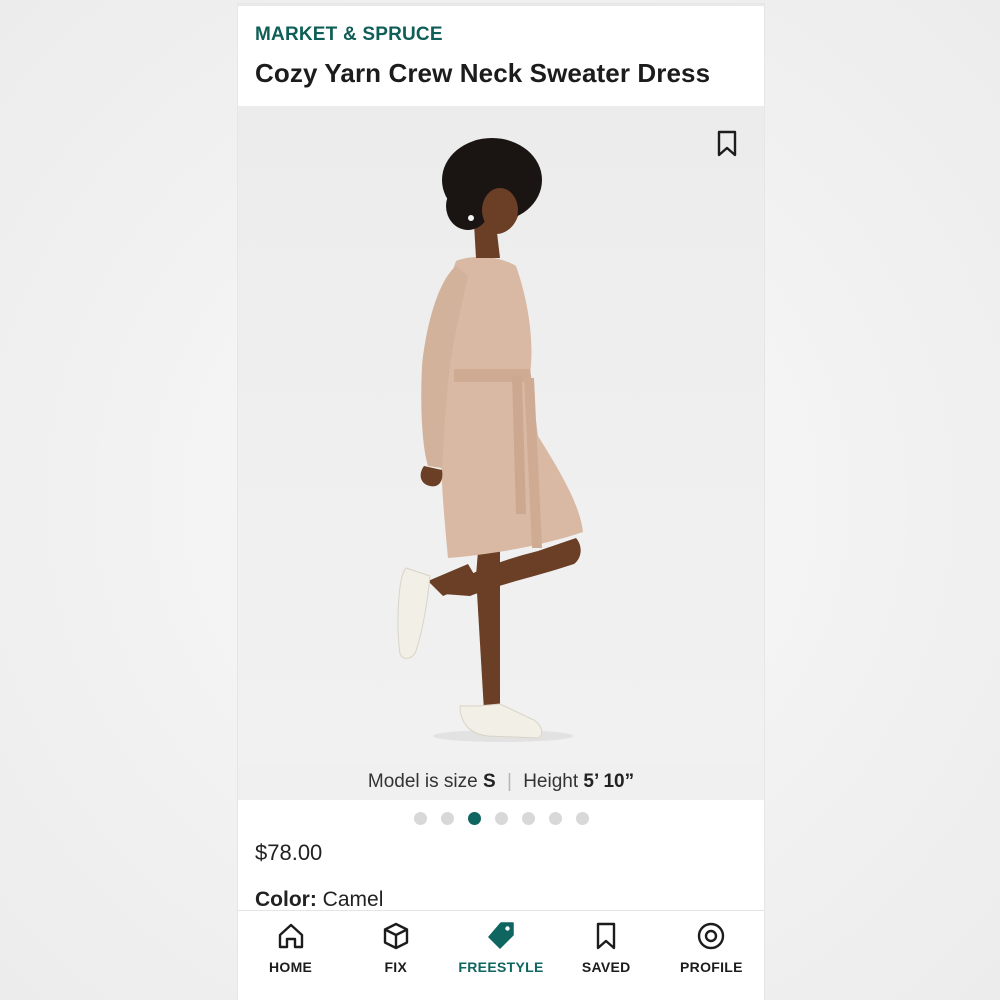 This screenshot has width=1000, height=1000. I want to click on color-selector: Color: Camel, so click(319, 900).